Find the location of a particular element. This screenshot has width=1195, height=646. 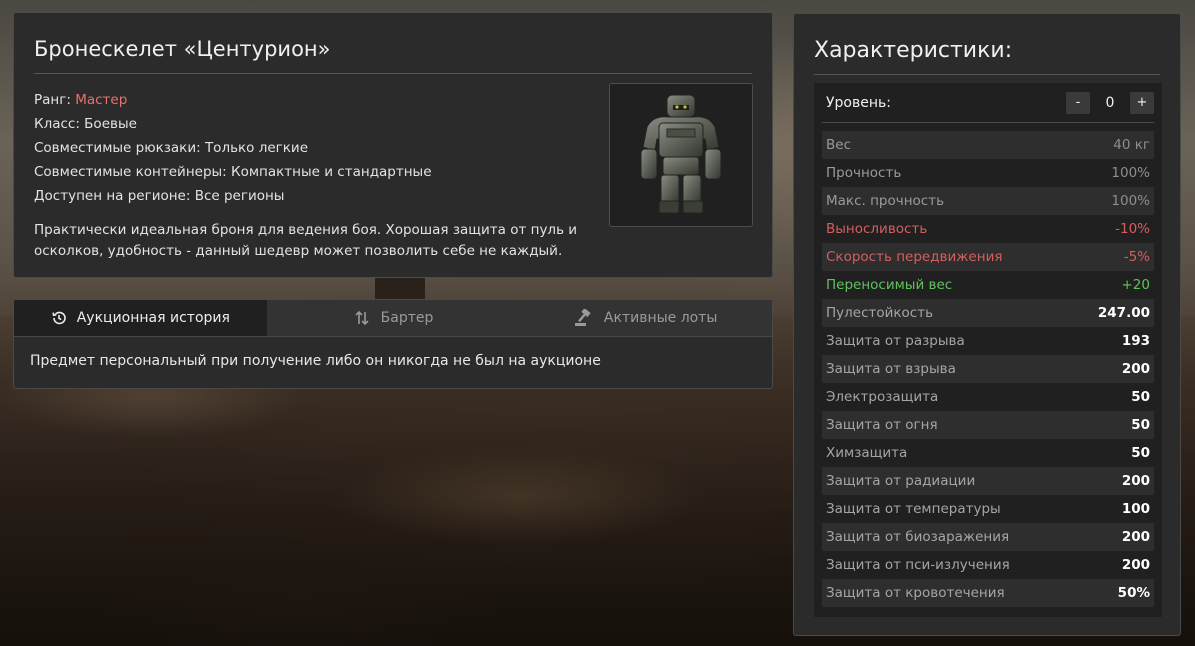

stat-row: Защита от биозаражения 200 is located at coordinates (988, 537).